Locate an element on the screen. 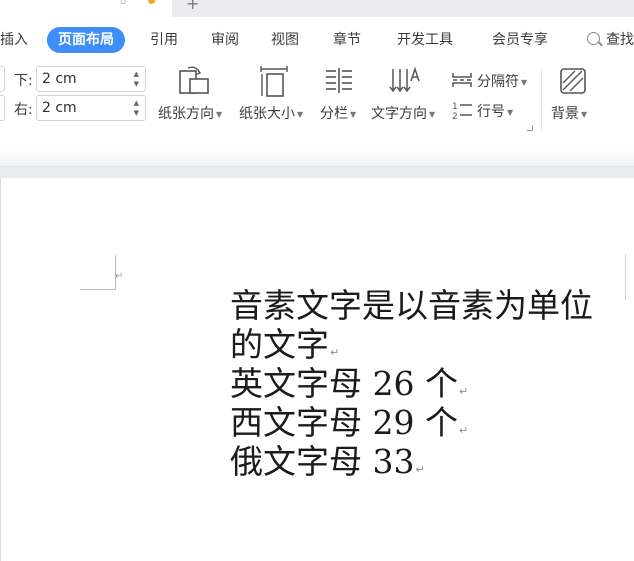 The image size is (634, 561). orientation-label: 纸张方向 is located at coordinates (186, 114).